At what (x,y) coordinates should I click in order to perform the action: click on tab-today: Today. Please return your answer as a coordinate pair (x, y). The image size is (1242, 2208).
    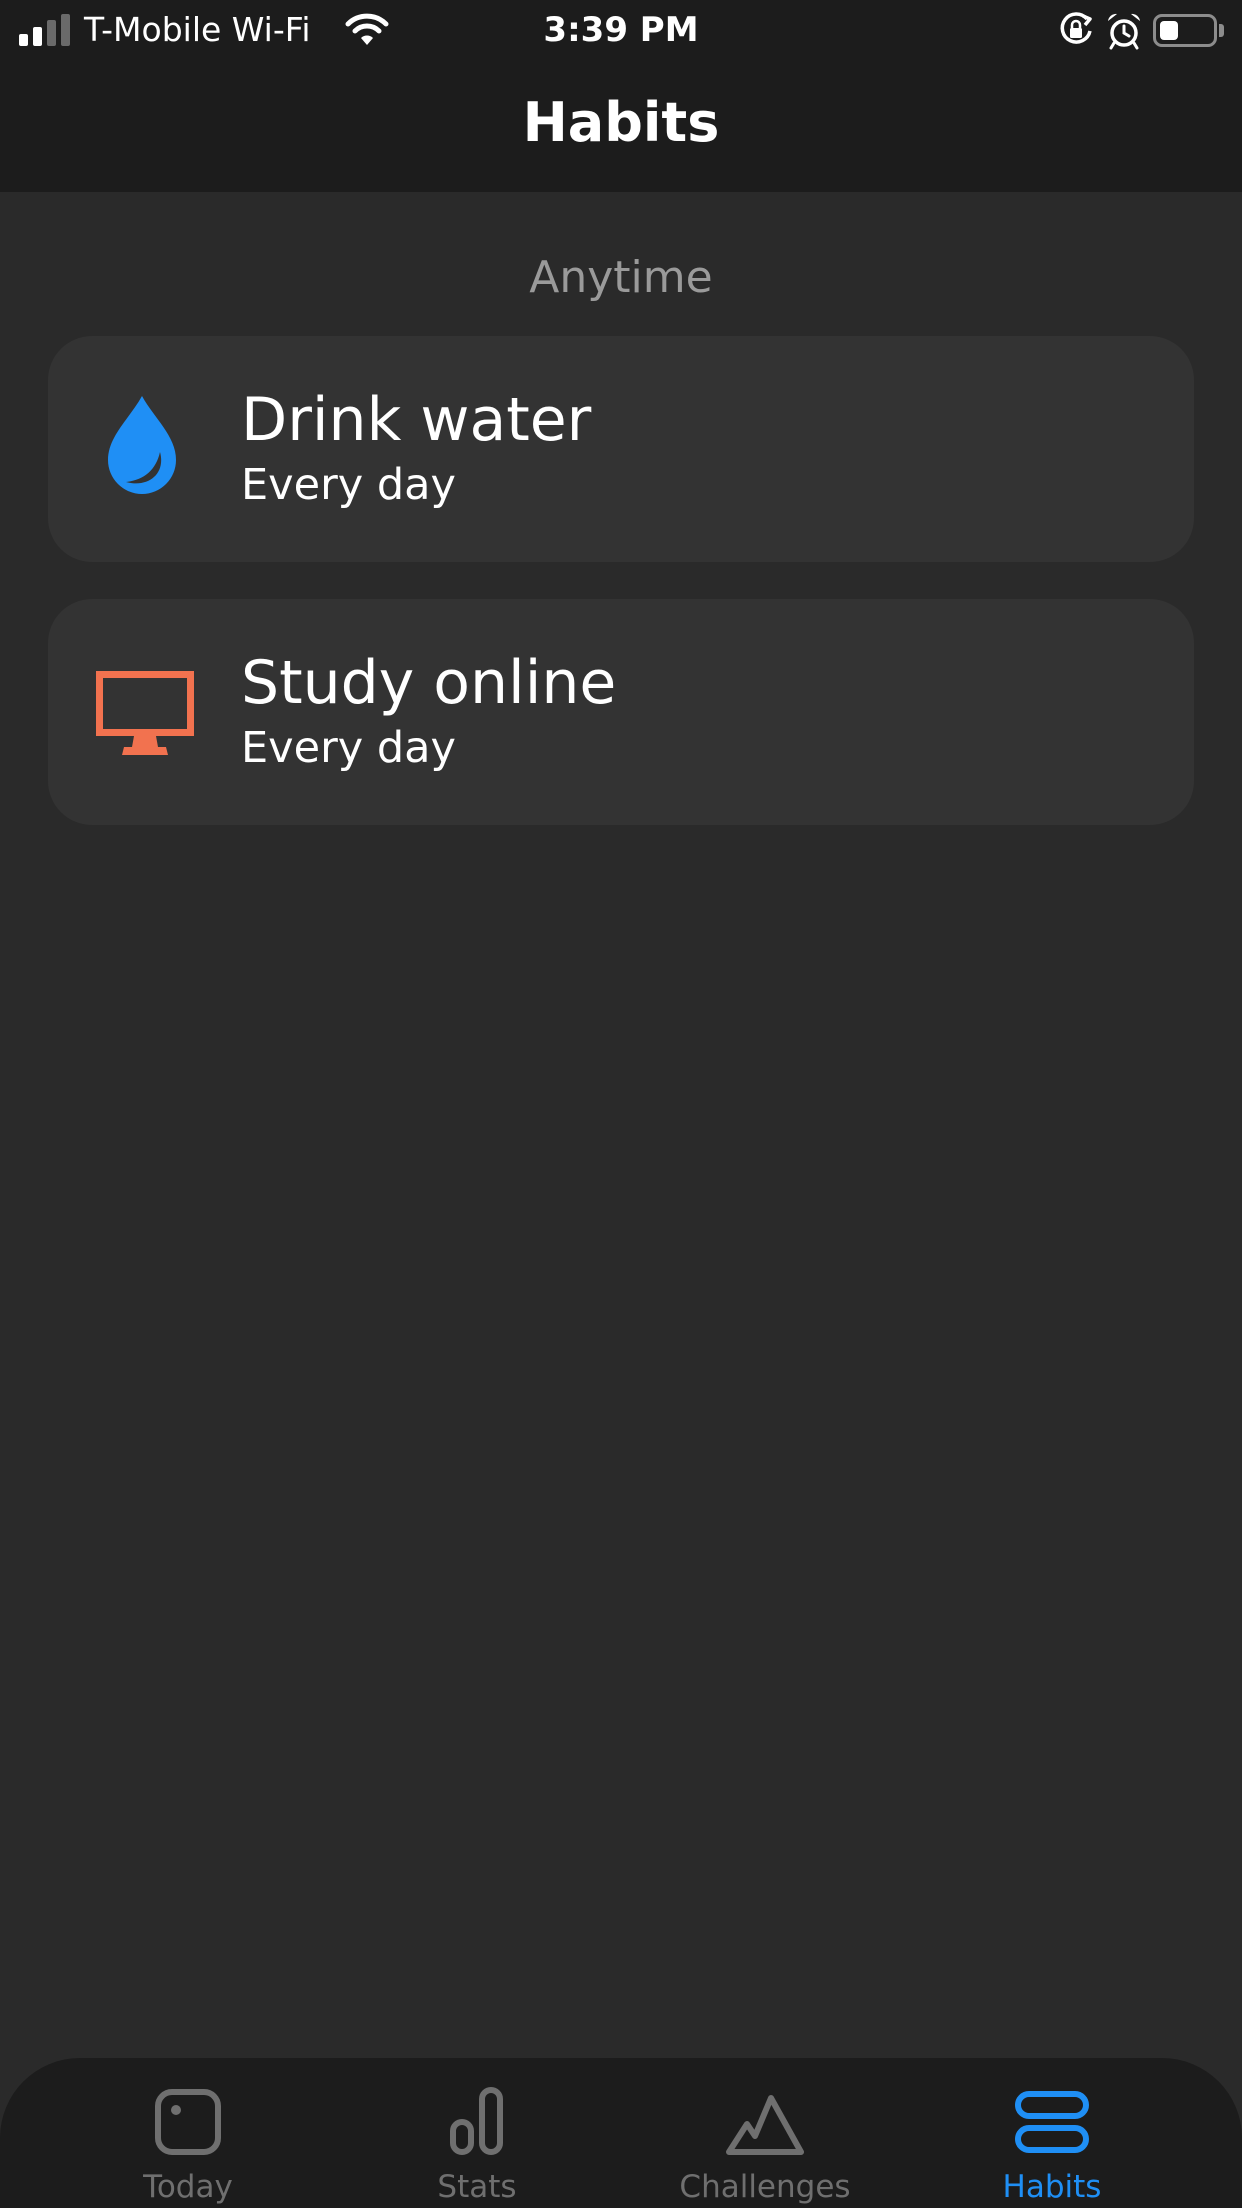
    Looking at the image, I should click on (188, 2133).